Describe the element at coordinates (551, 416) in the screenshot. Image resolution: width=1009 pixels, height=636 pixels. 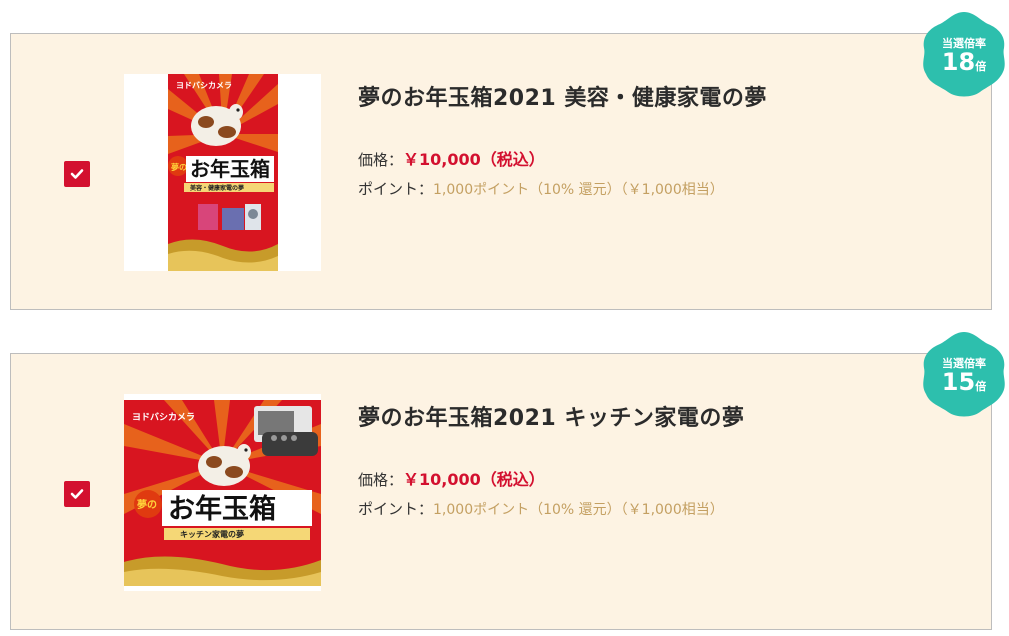
I see `product-title: 夢のお年玉箱2021 キッチン家電の夢` at that location.